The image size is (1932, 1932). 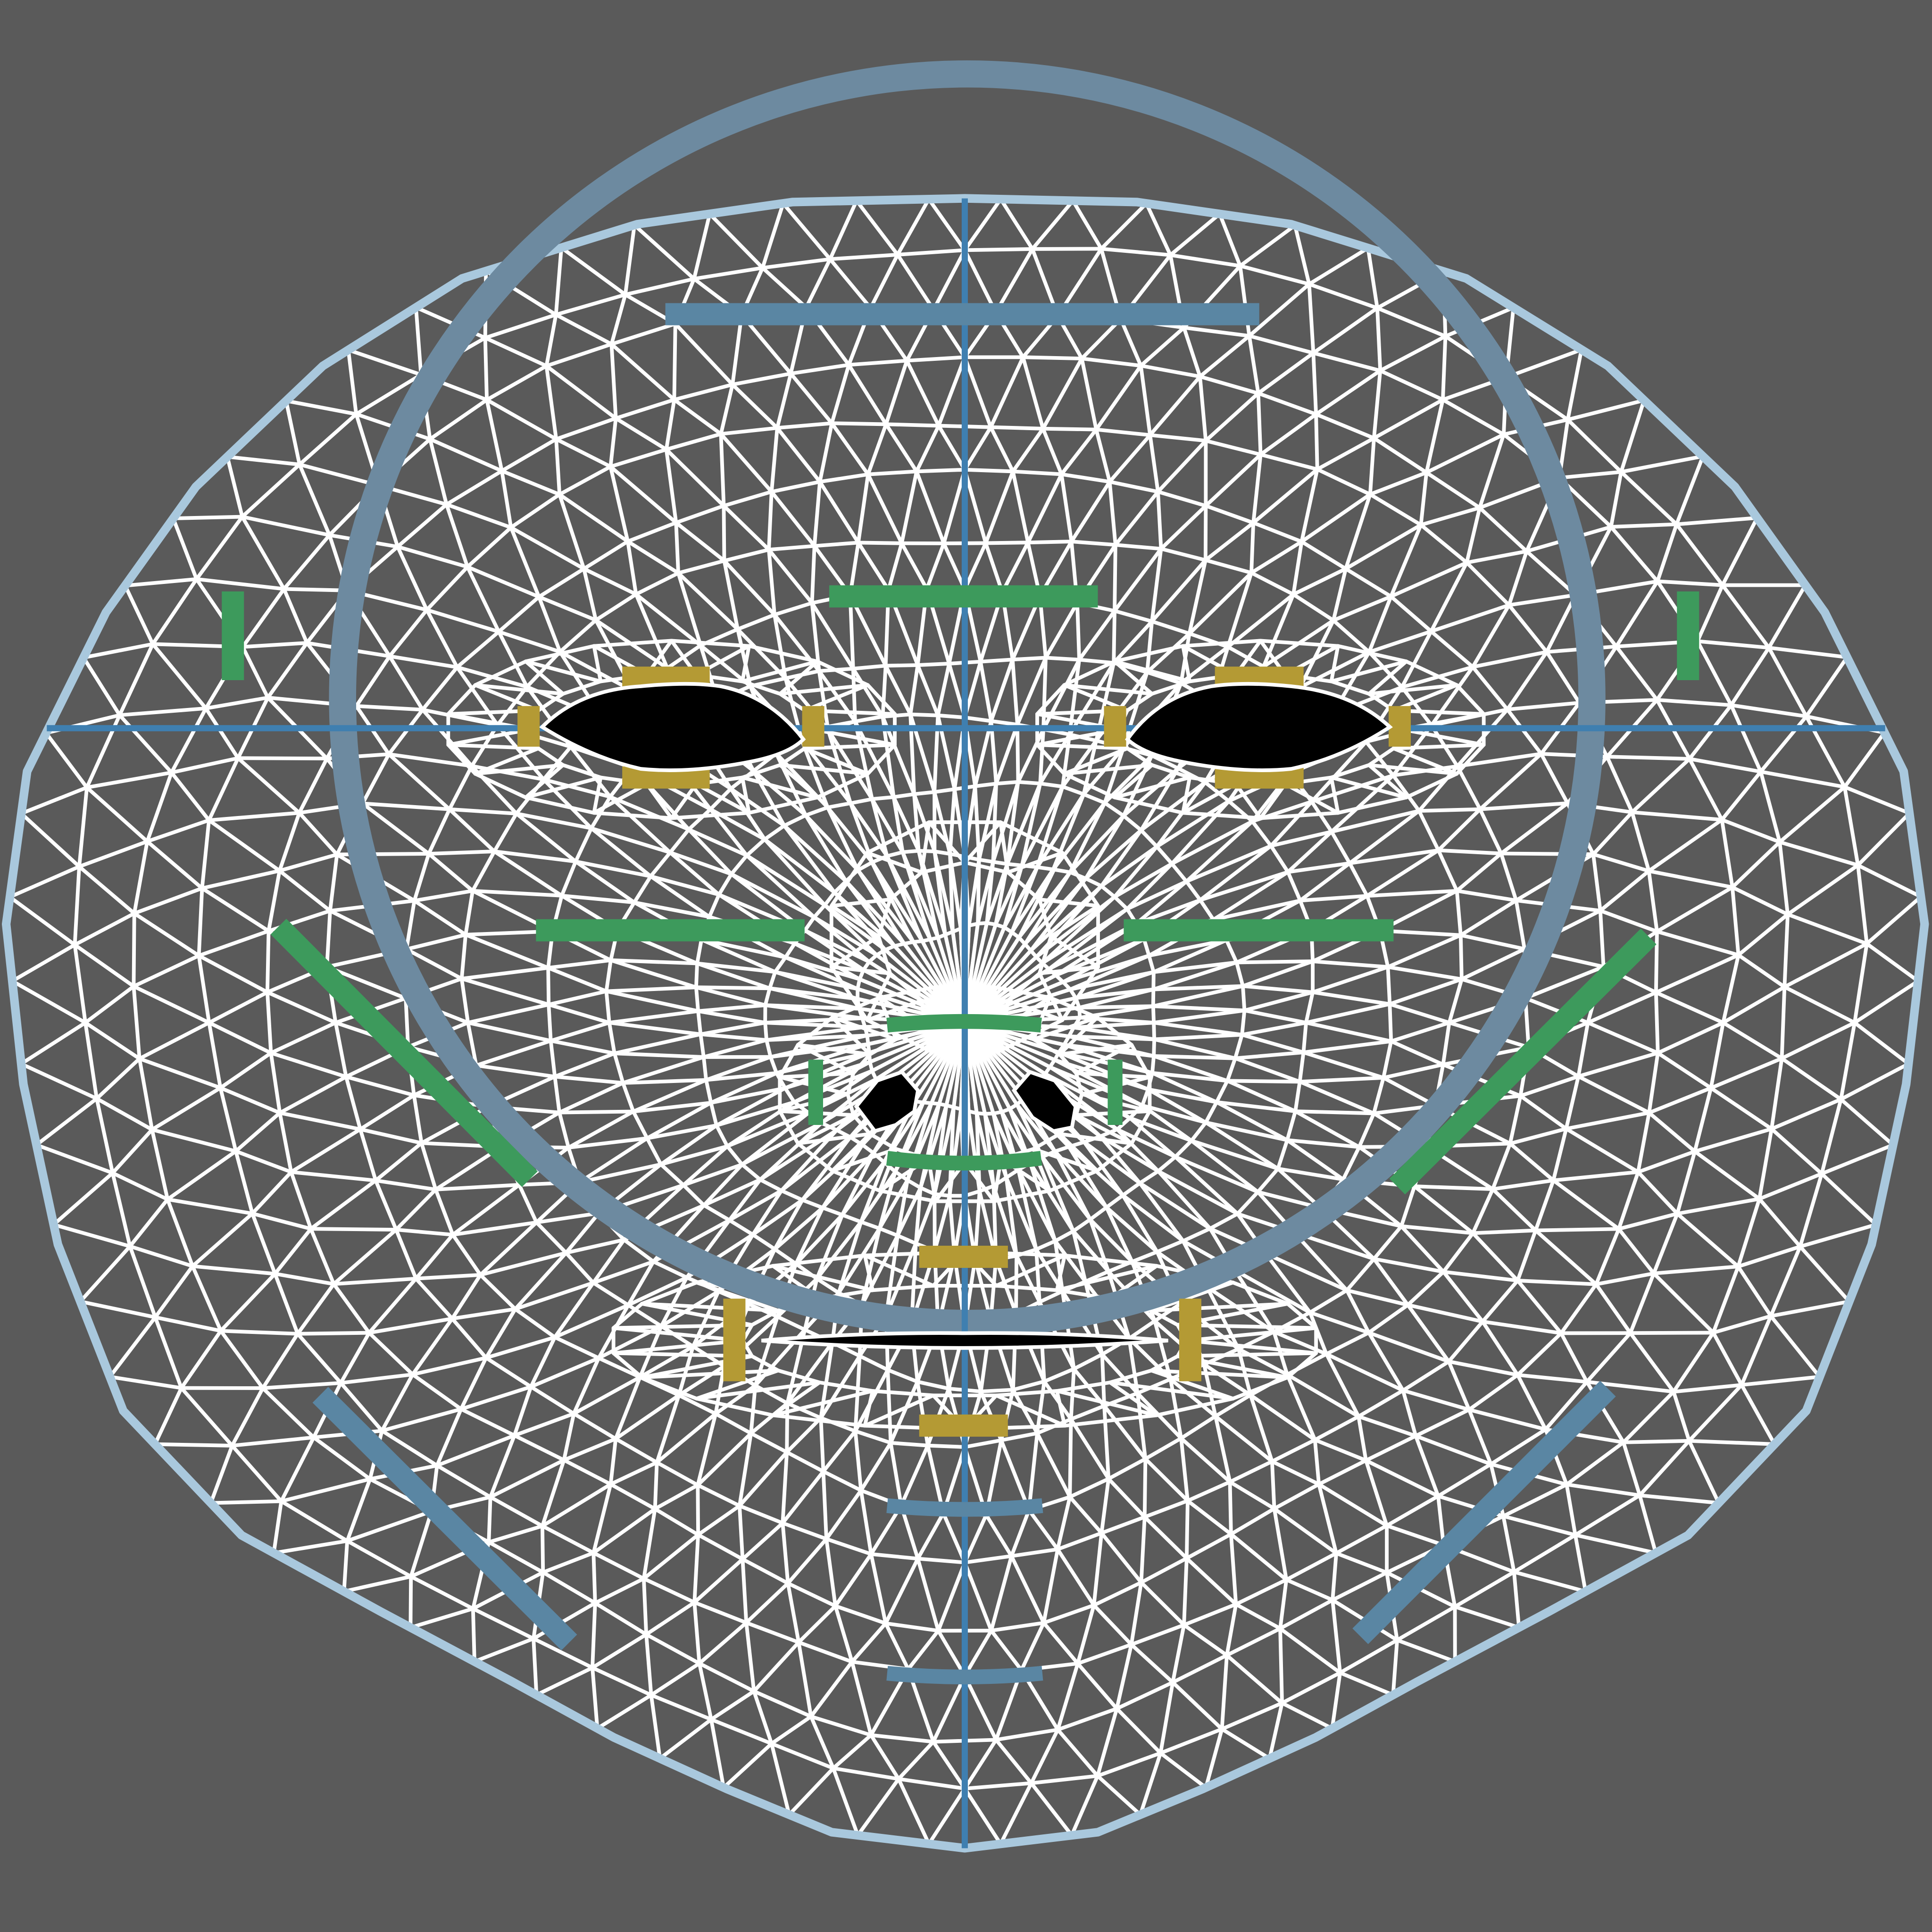 I want to click on nose-bottom-guide, so click(x=964, y=1160).